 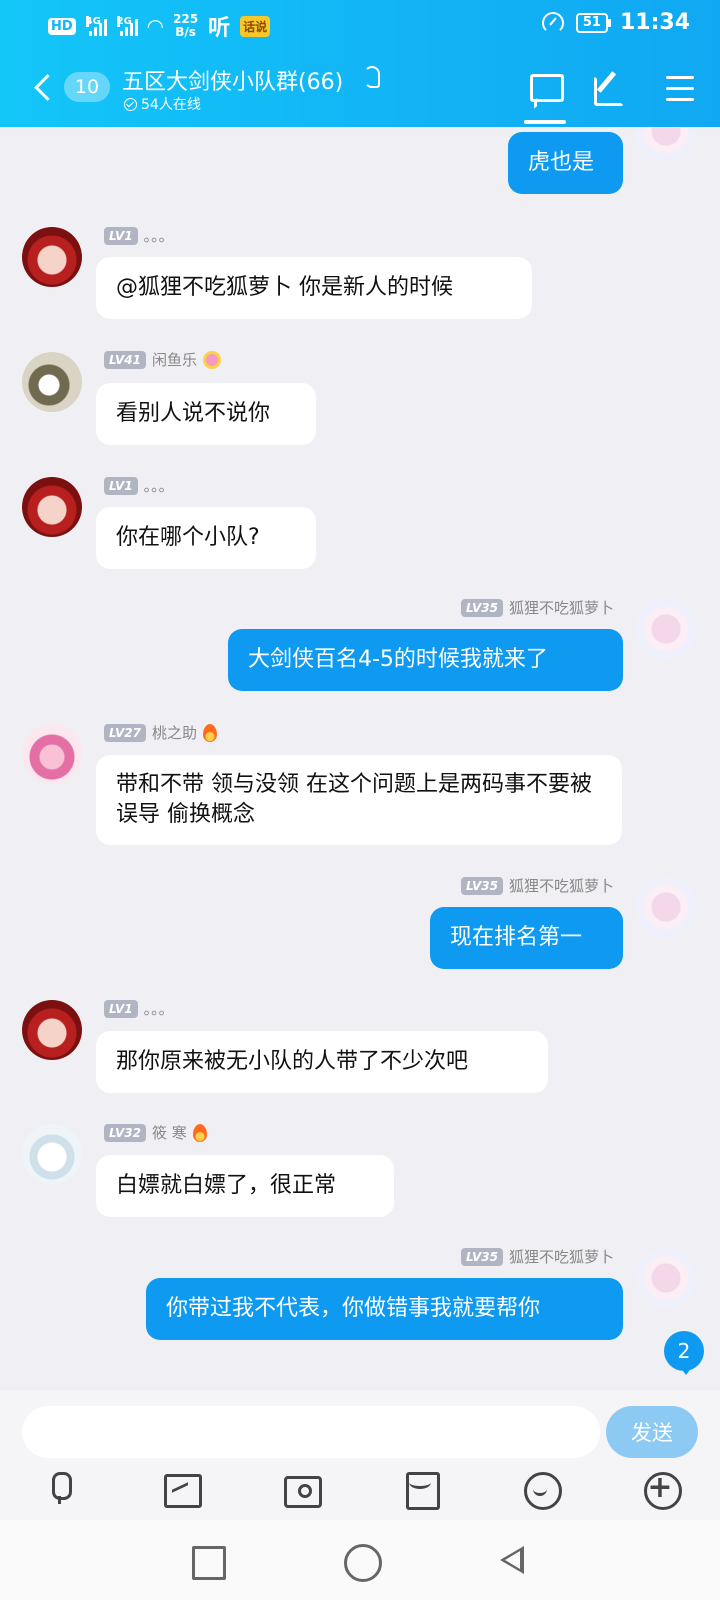 I want to click on level-badge: LV27, so click(x=125, y=732).